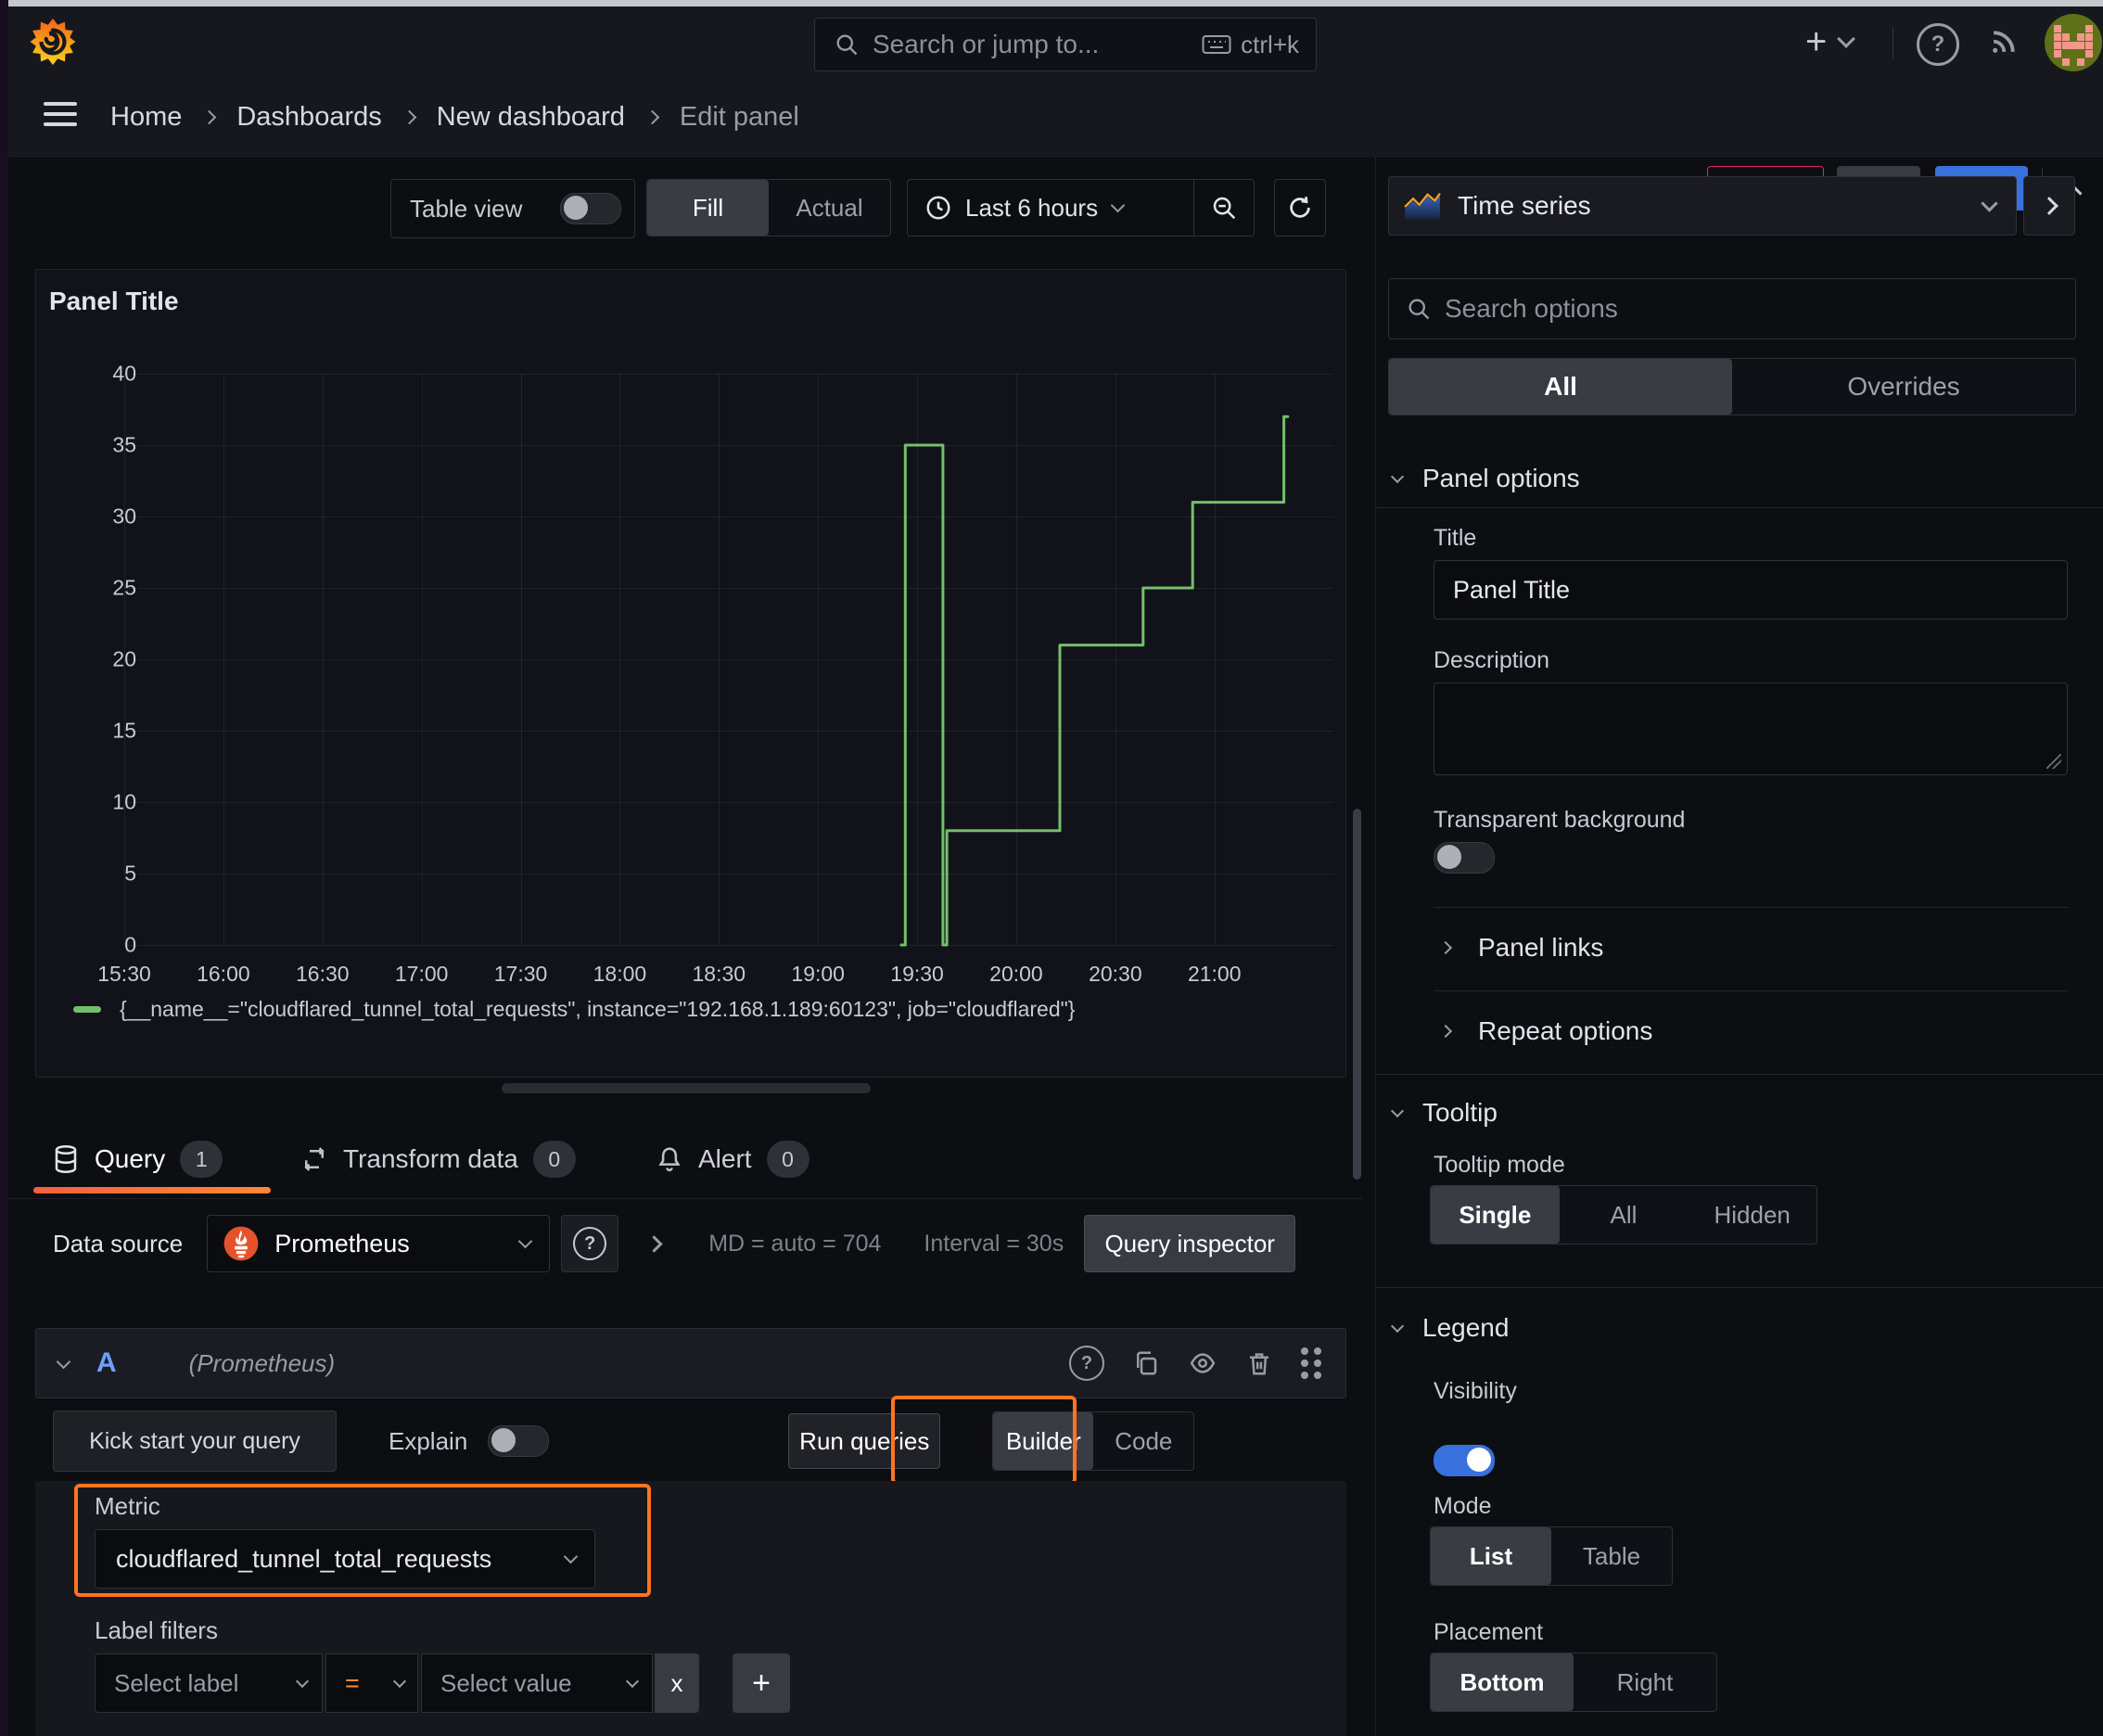 Image resolution: width=2103 pixels, height=1736 pixels. Describe the element at coordinates (1444, 1112) in the screenshot. I see `tooltip-header: Tooltip` at that location.